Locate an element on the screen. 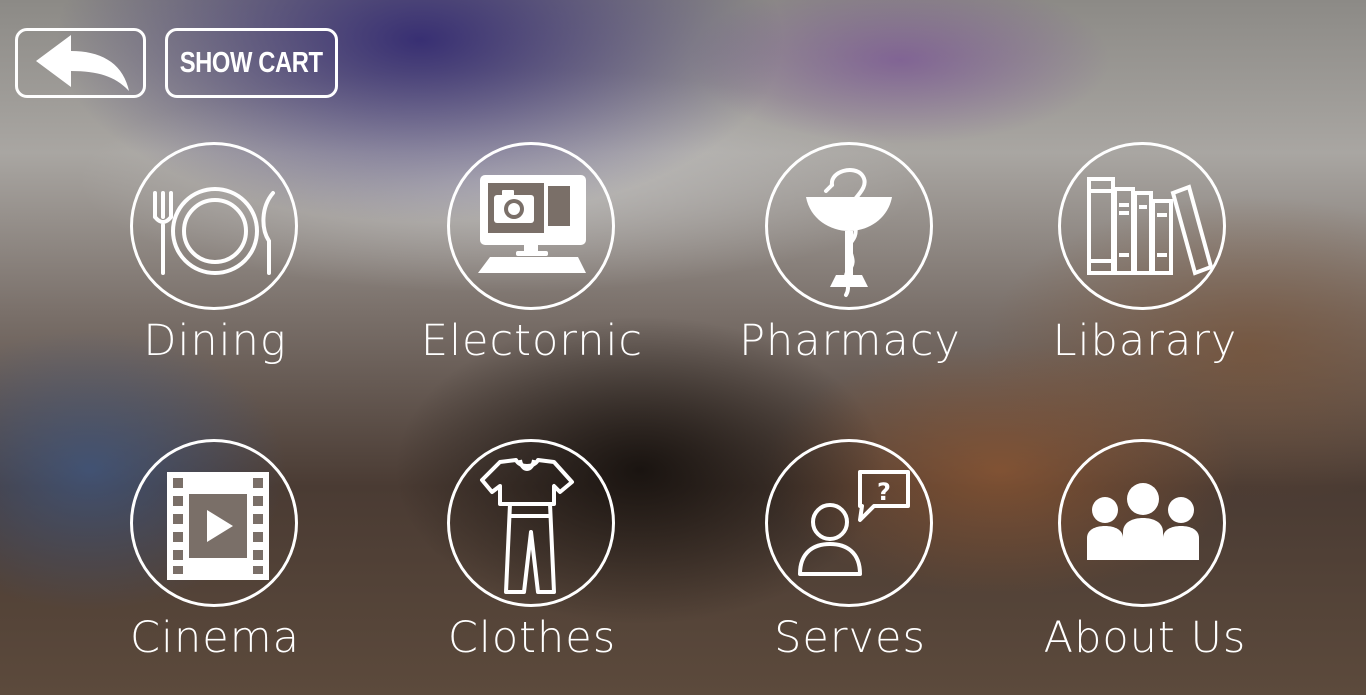 Image resolution: width=1366 pixels, height=695 pixels. about-us-icon is located at coordinates (1143, 521).